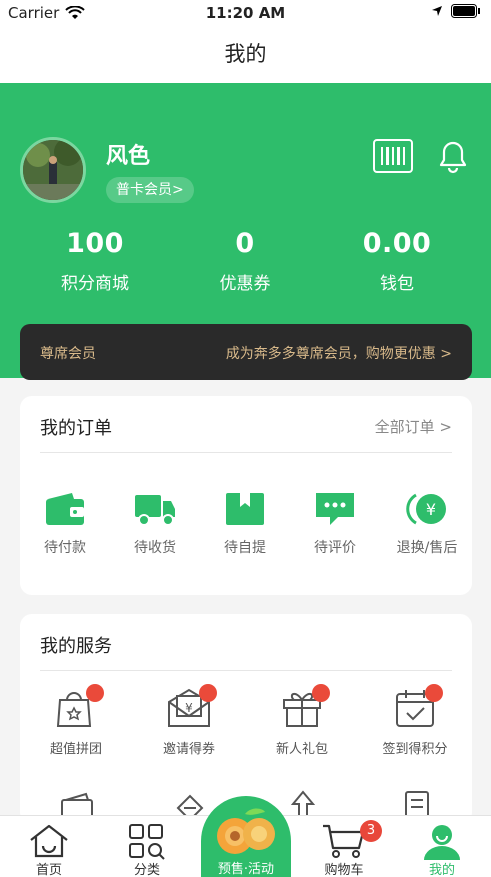 The width and height of the screenshot is (491, 877). I want to click on order-refund: ¥ 退换/售后, so click(427, 524).